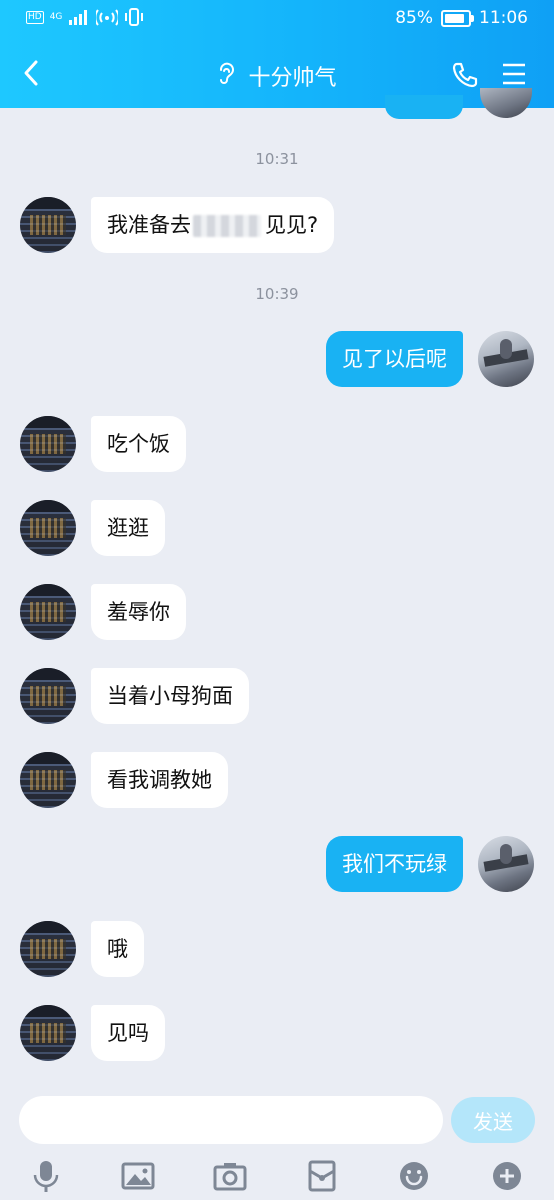 This screenshot has height=1200, width=554. I want to click on red-packet-icon, so click(322, 1176).